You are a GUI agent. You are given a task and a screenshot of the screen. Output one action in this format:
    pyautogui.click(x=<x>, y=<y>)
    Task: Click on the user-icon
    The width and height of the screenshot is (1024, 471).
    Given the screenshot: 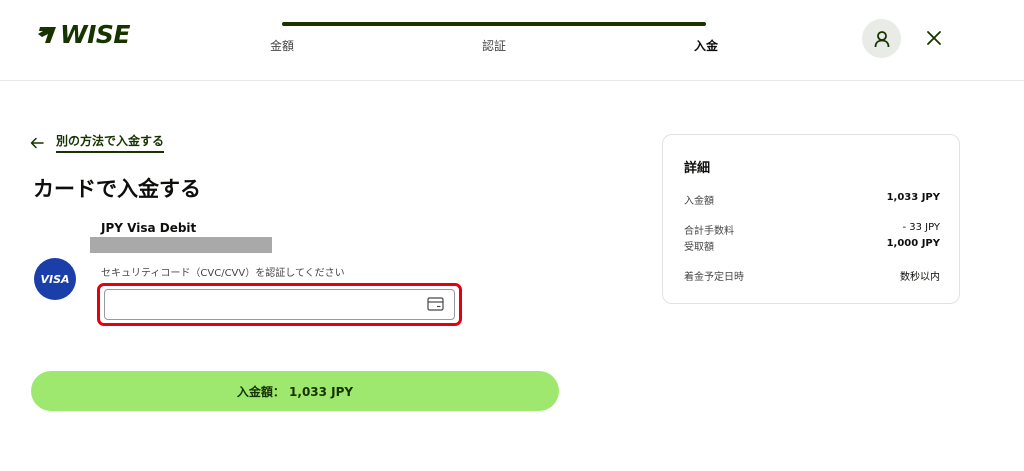 What is the action you would take?
    pyautogui.click(x=881, y=38)
    